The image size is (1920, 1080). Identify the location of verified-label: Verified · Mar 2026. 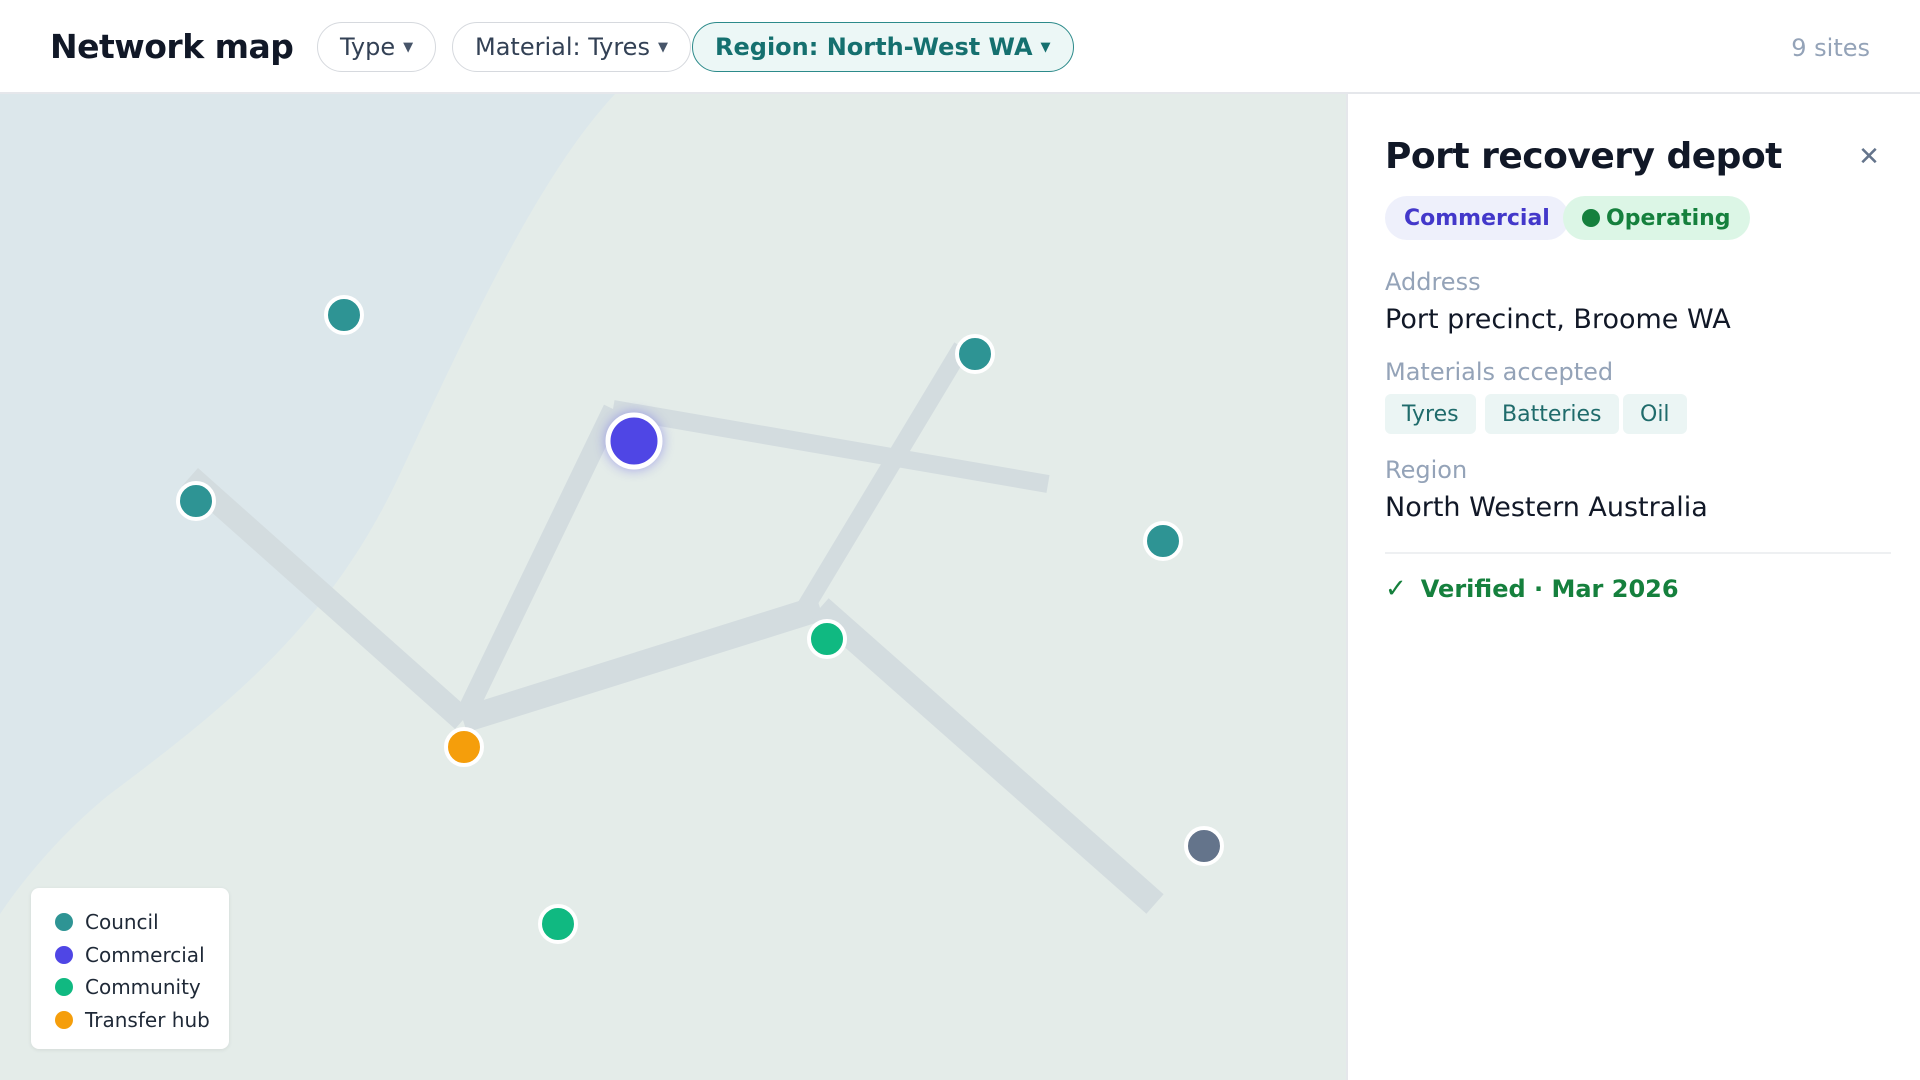
(1549, 589).